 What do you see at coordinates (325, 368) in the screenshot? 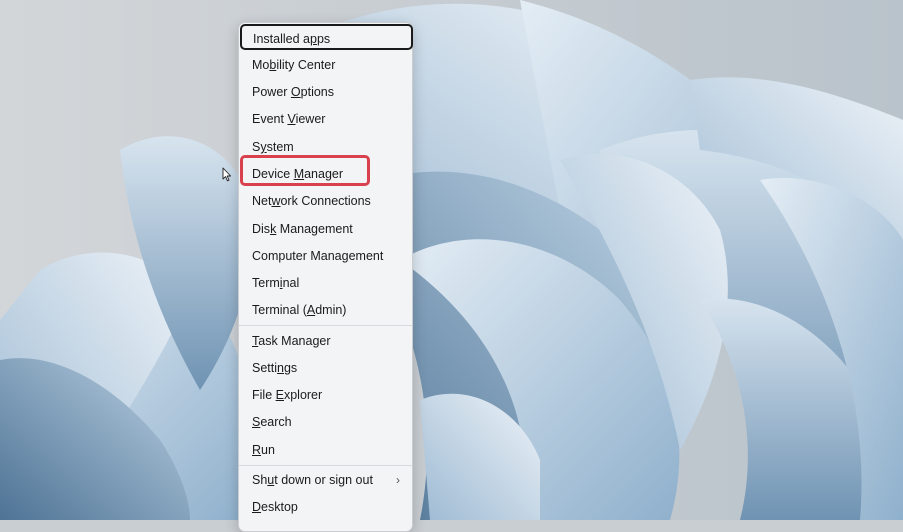
I see `menu-item-settings: Settings` at bounding box center [325, 368].